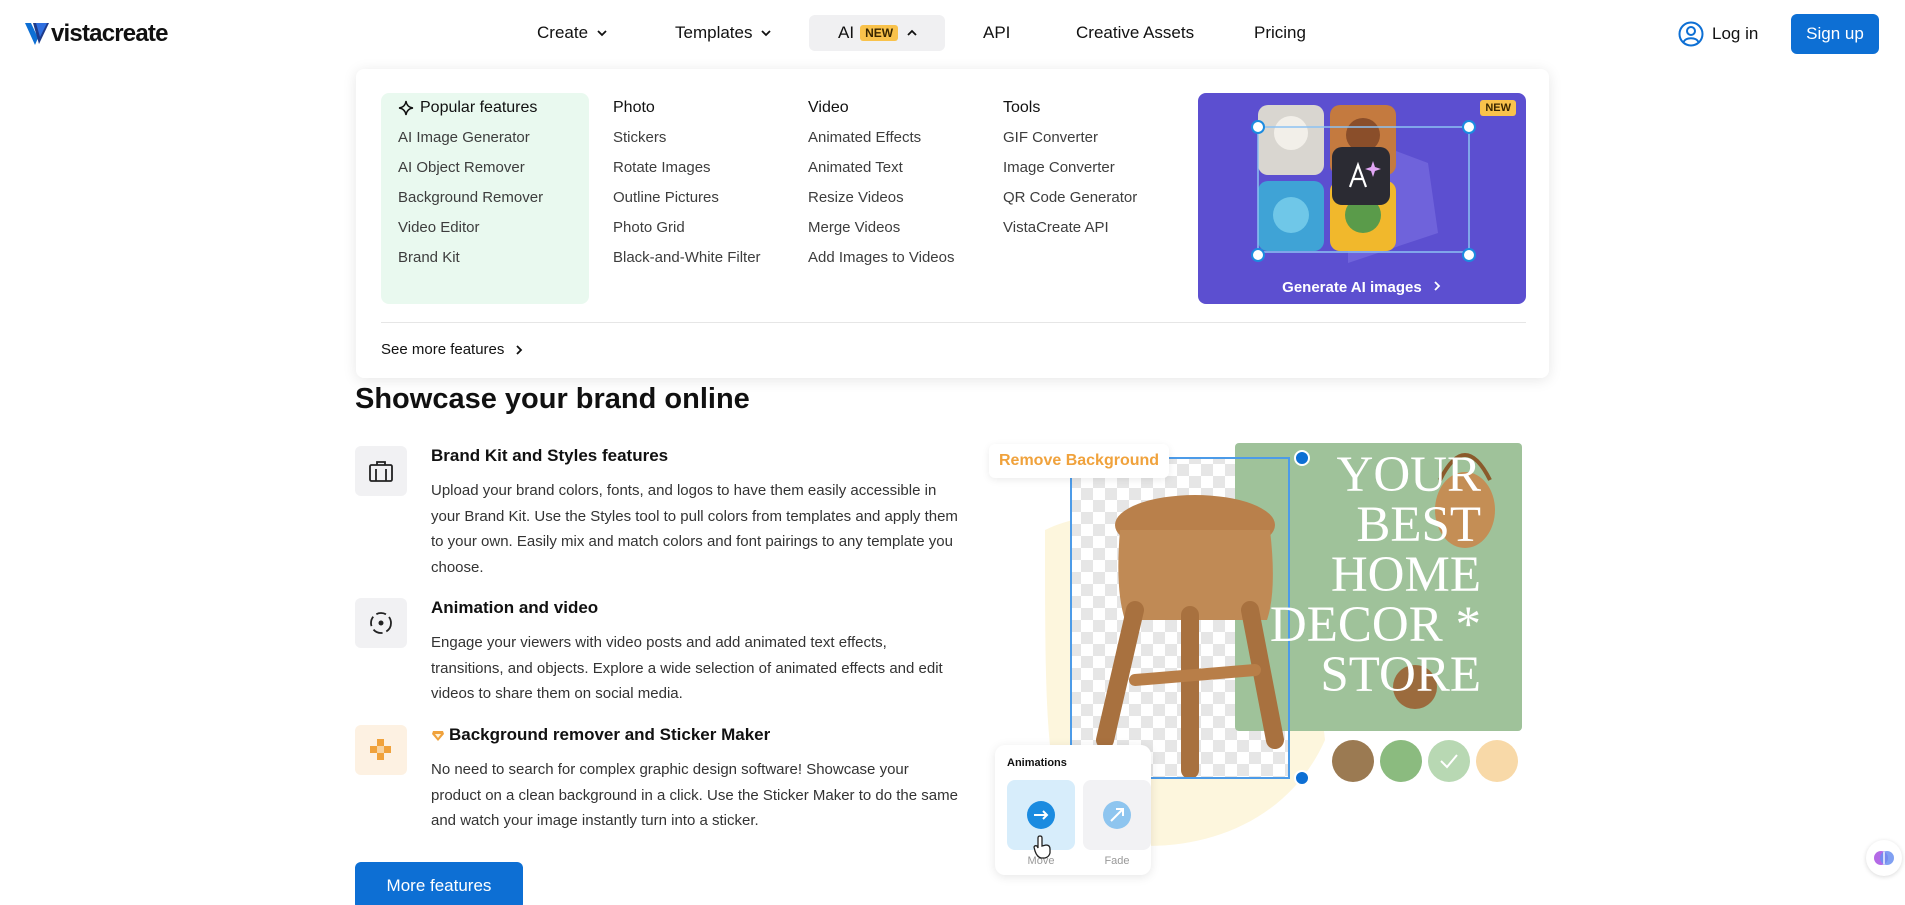 This screenshot has height=905, width=1905. I want to click on generate-ai-promo: NEW Generate AI images, so click(1362, 198).